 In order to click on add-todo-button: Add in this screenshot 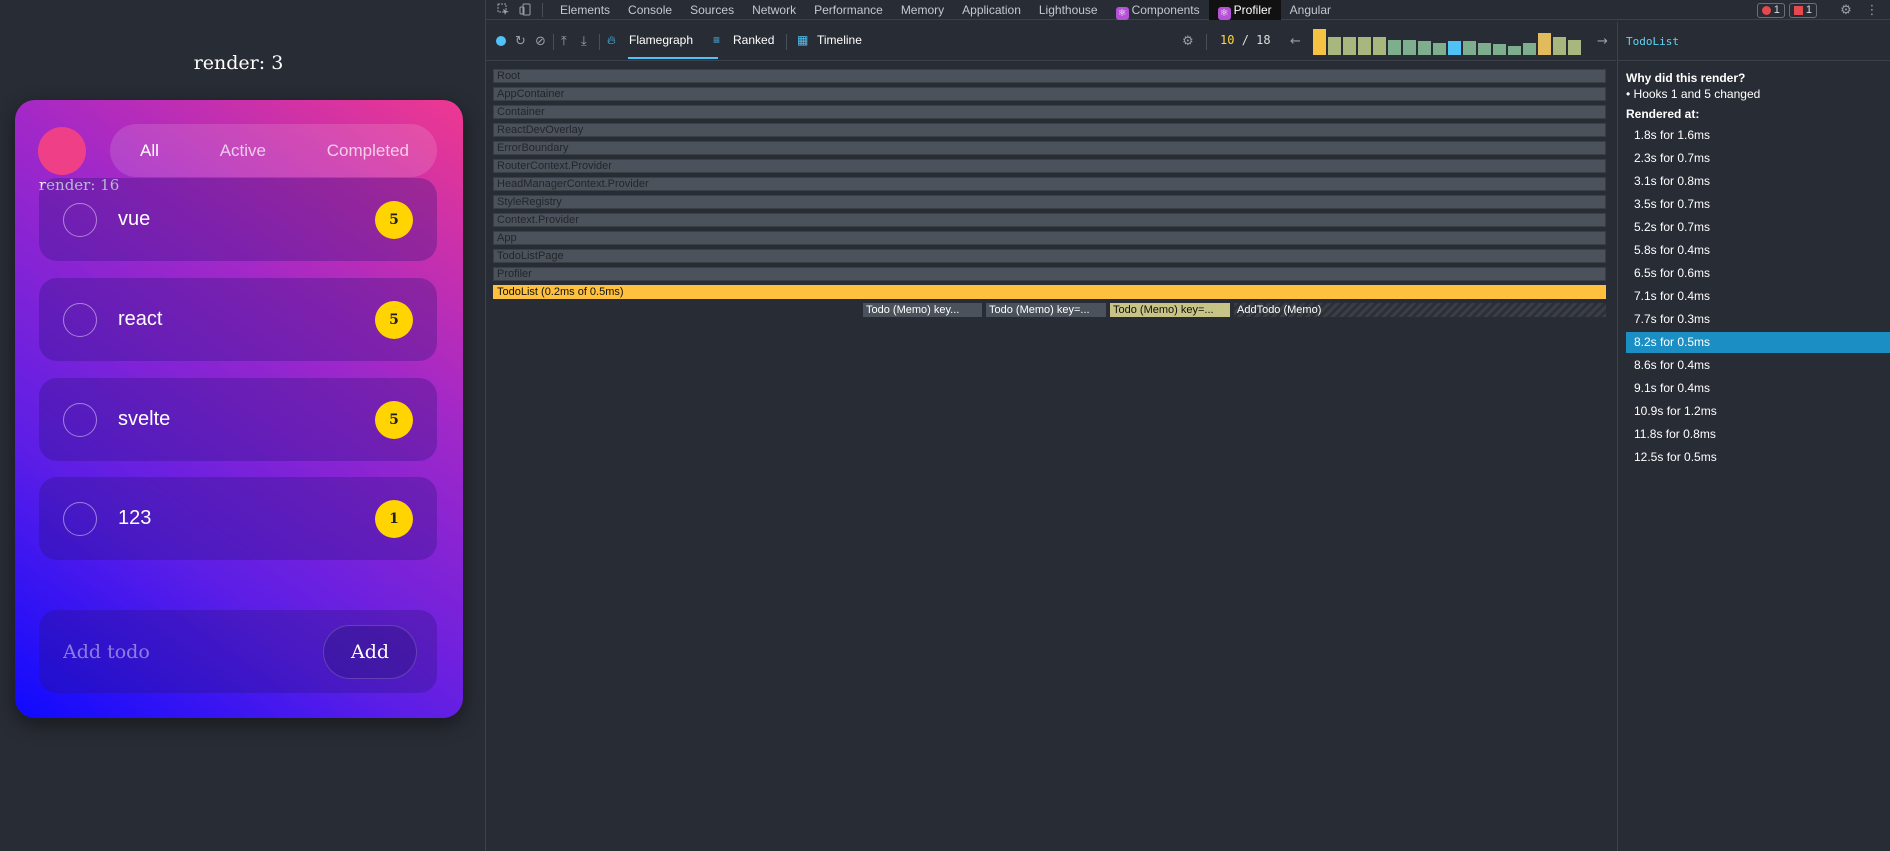, I will do `click(370, 652)`.